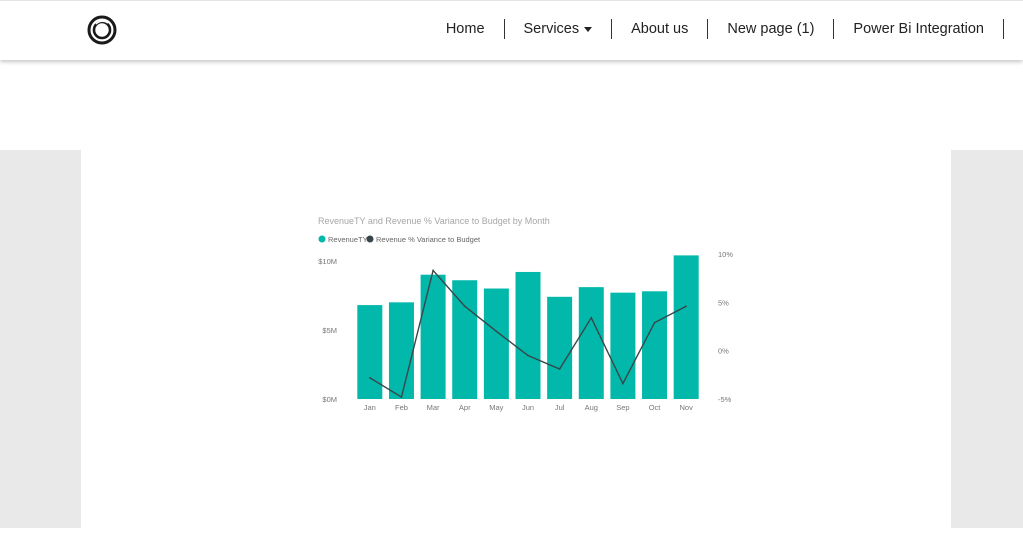 Image resolution: width=1023 pixels, height=533 pixels. I want to click on y-right-tick-label: 10%, so click(725, 254).